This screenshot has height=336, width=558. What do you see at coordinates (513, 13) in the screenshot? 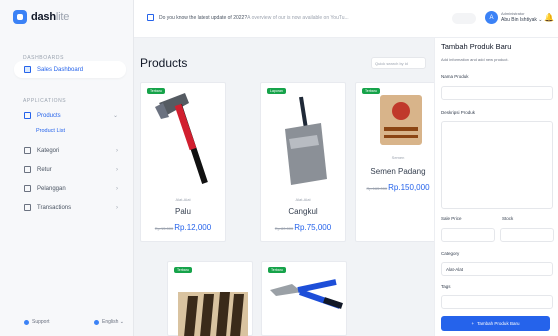
I see `user-role: Administrator` at bounding box center [513, 13].